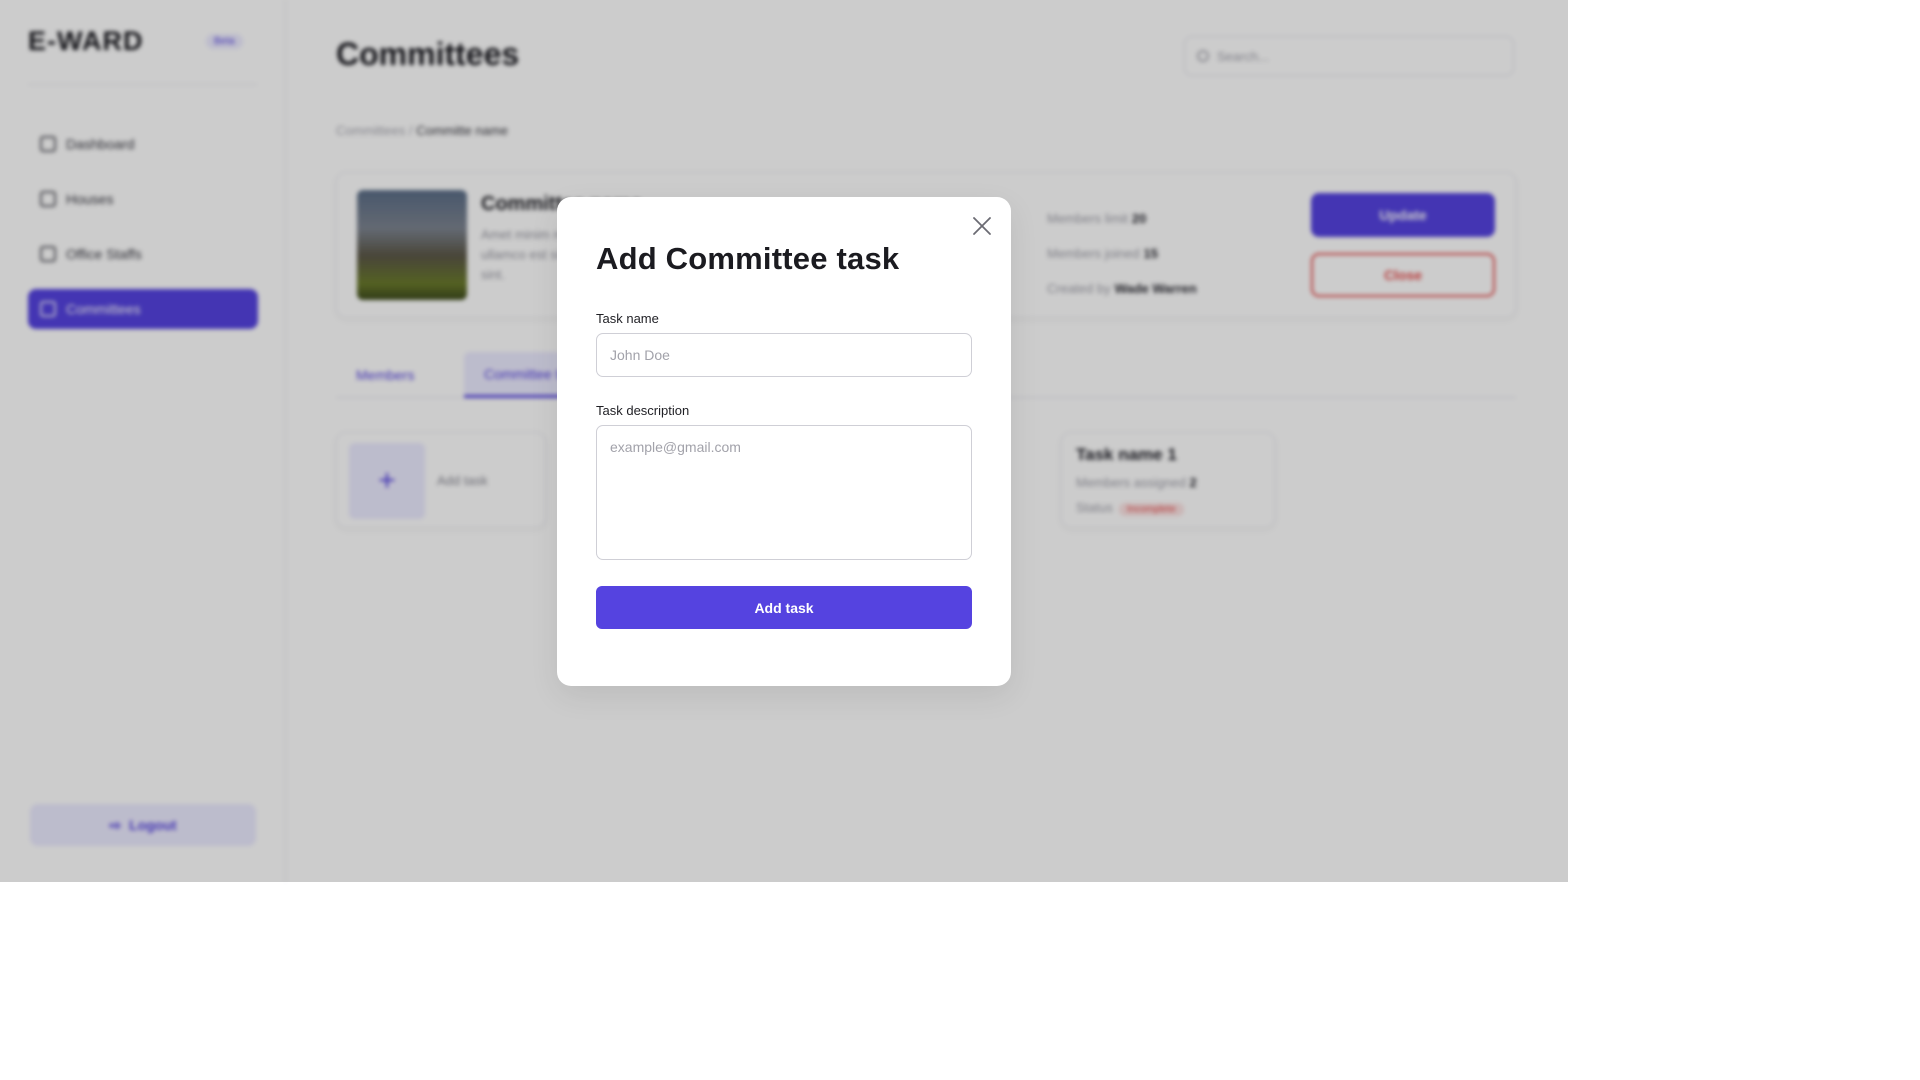  Describe the element at coordinates (784, 607) in the screenshot. I see `add-task-button: Add task` at that location.